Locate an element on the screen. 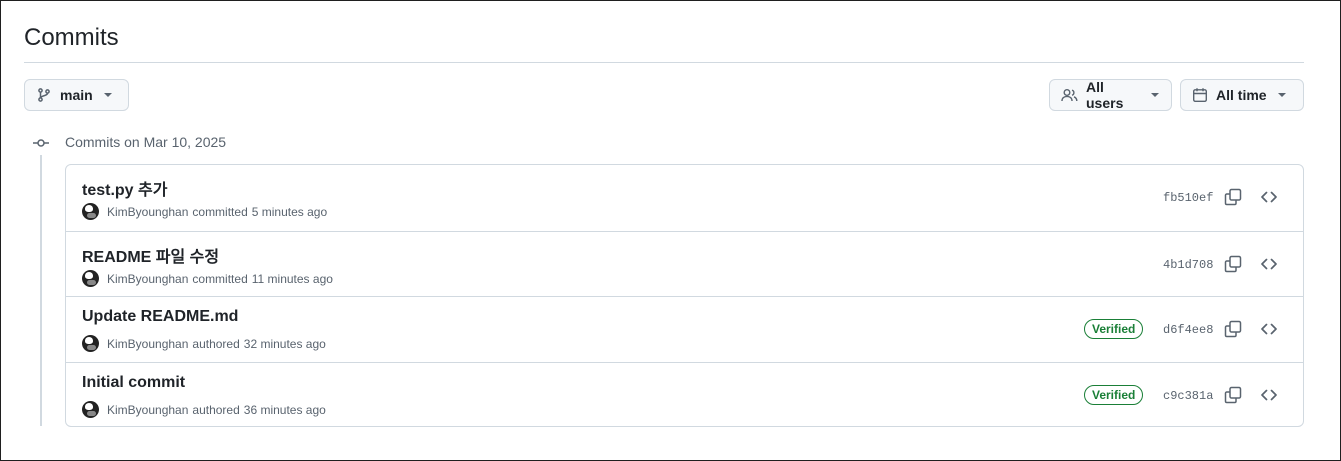 The width and height of the screenshot is (1341, 461). commit-sha-link: c9c381a is located at coordinates (1188, 396).